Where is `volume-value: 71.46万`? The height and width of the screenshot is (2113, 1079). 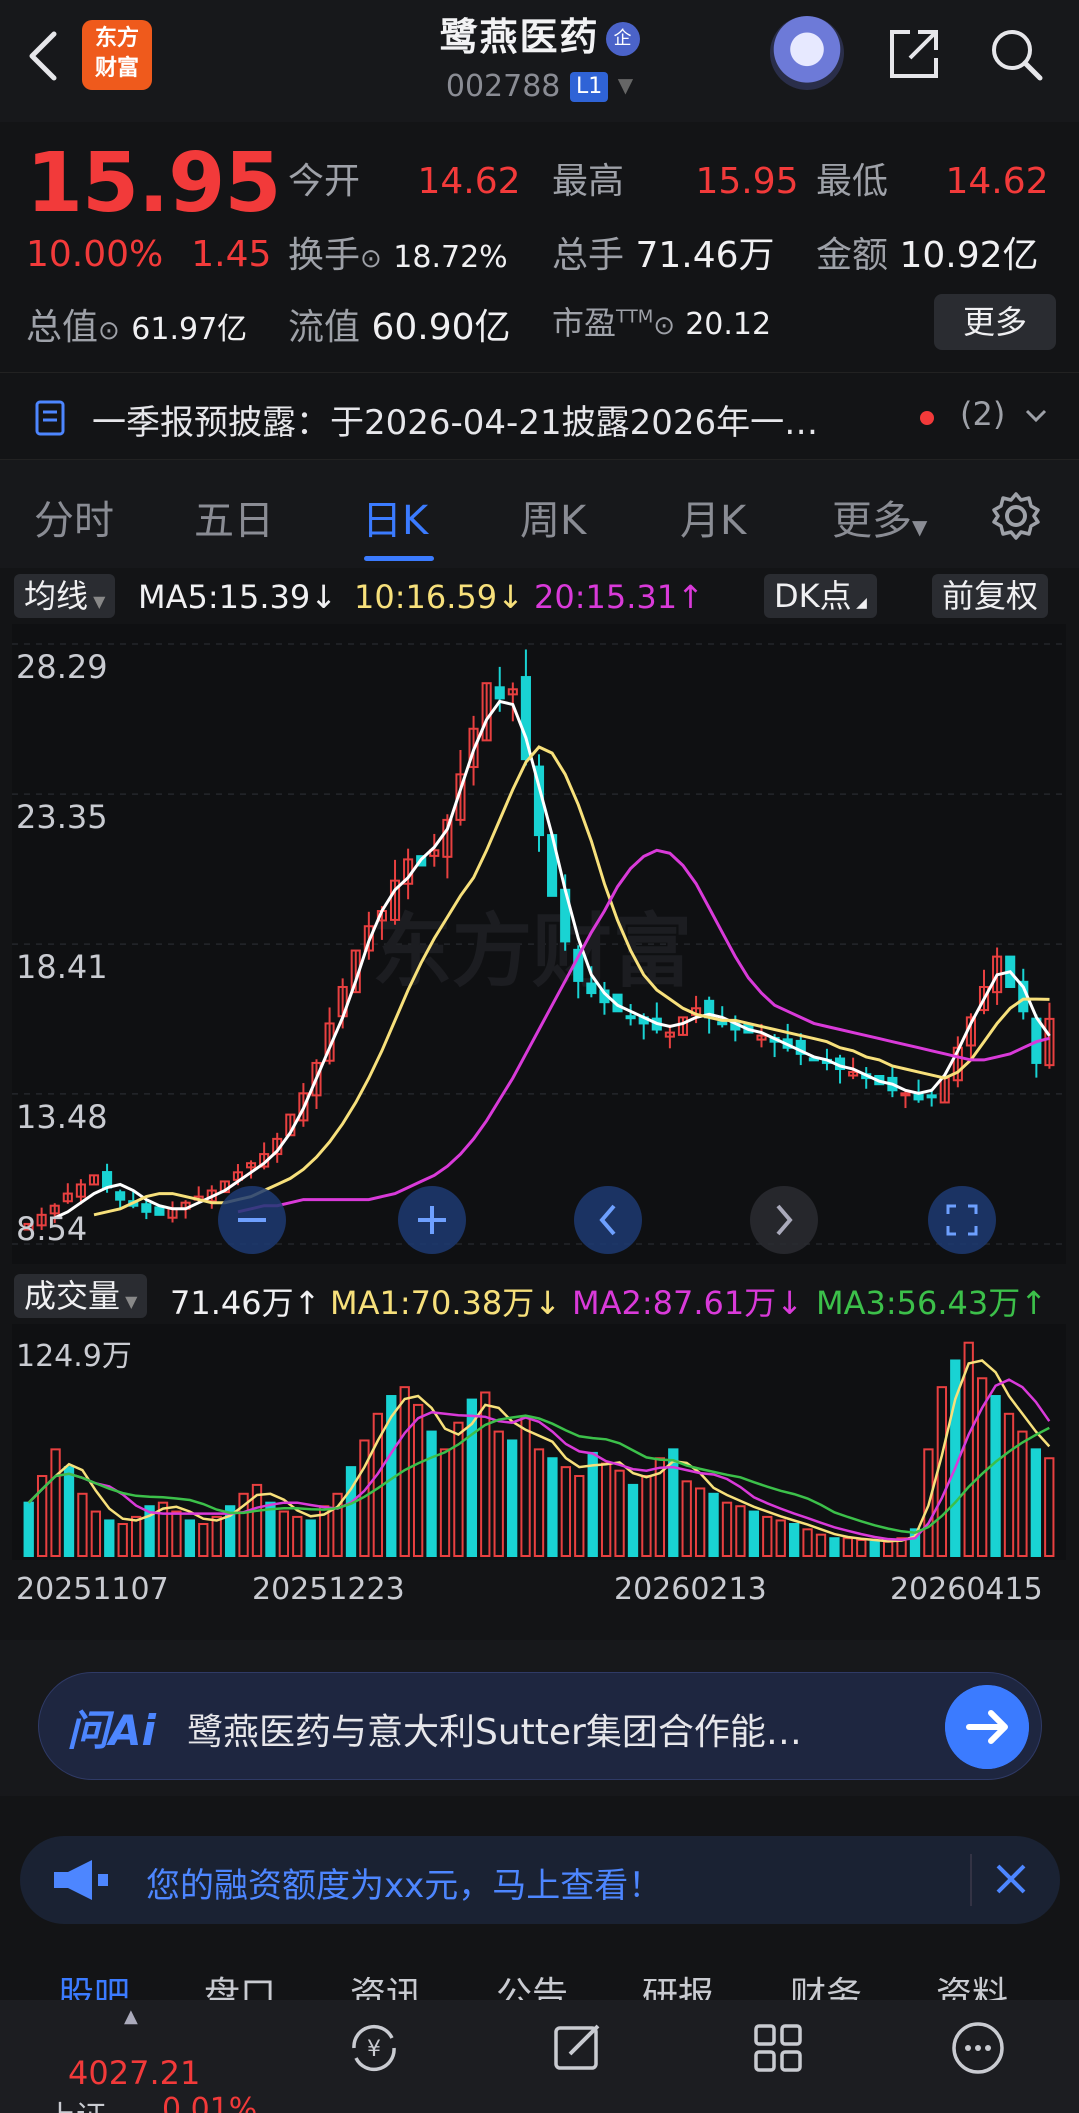
volume-value: 71.46万 is located at coordinates (705, 255).